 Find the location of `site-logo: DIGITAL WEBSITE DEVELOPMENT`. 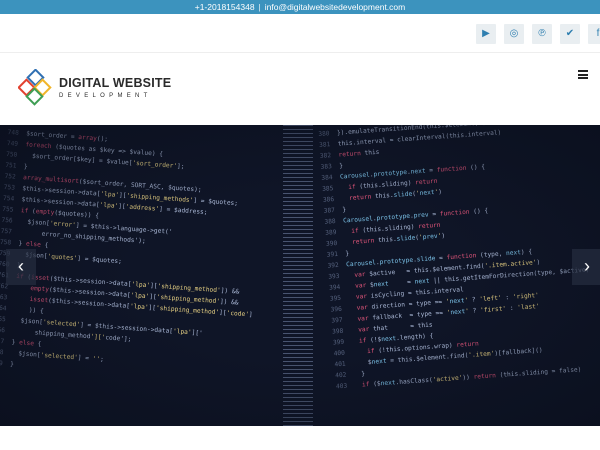

site-logo: DIGITAL WEBSITE DEVELOPMENT is located at coordinates (98, 89).